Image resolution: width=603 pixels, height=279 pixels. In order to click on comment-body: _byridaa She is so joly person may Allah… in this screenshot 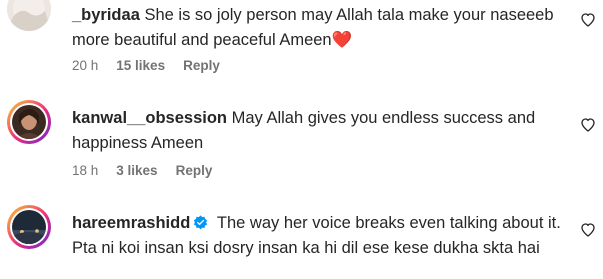, I will do `click(322, 28)`.